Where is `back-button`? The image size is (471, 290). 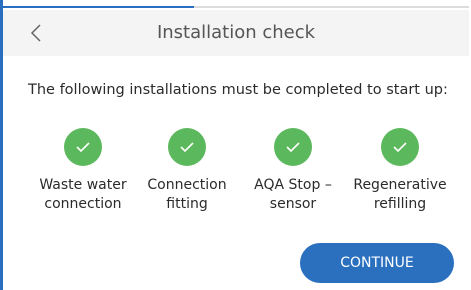 back-button is located at coordinates (36, 33).